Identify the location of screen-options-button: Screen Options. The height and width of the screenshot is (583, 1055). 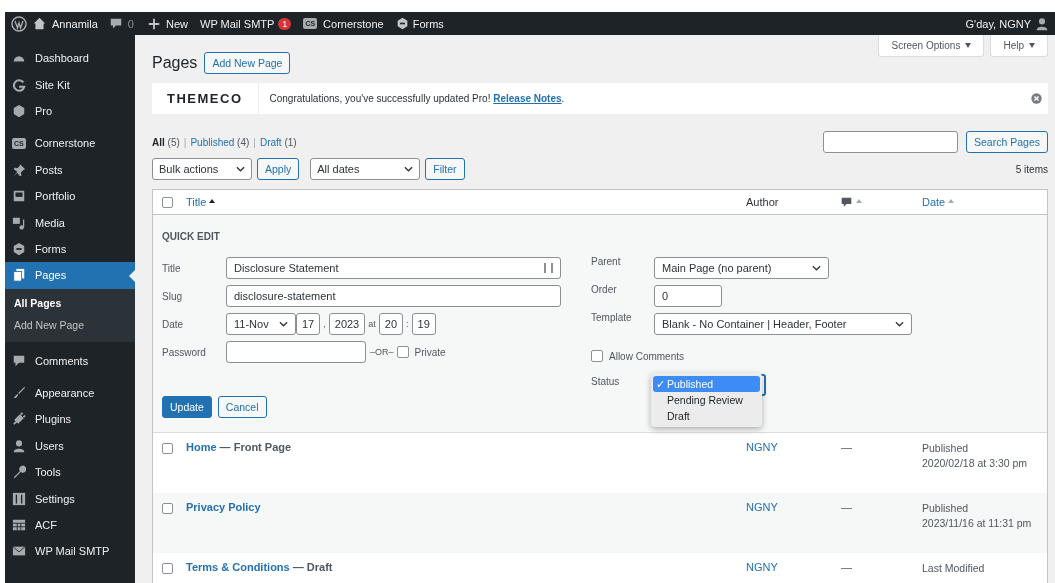
(931, 46).